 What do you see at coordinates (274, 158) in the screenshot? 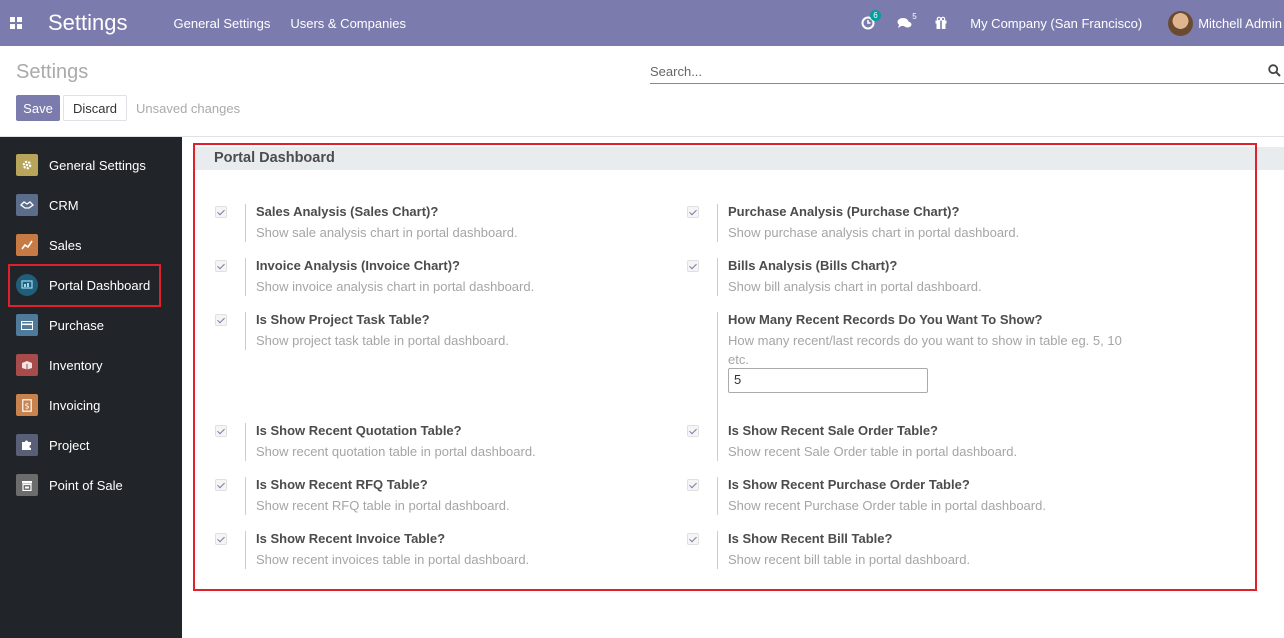
I see `section-title: Portal Dashboard` at bounding box center [274, 158].